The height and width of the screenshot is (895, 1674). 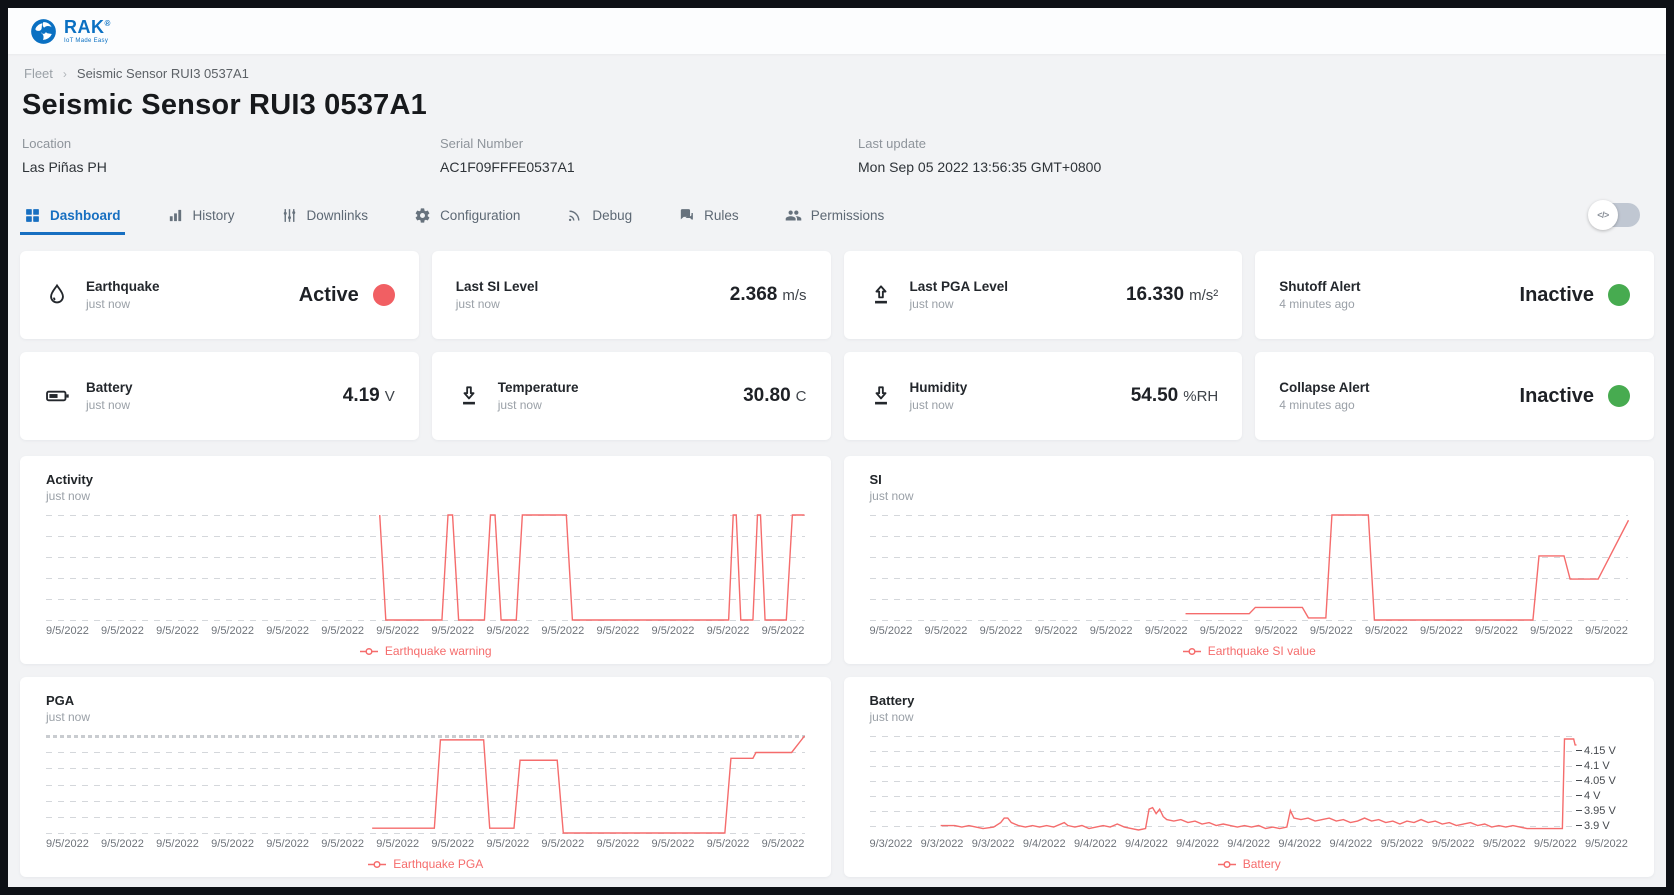 I want to click on tab-dashboard: Dashboard, so click(x=72, y=215).